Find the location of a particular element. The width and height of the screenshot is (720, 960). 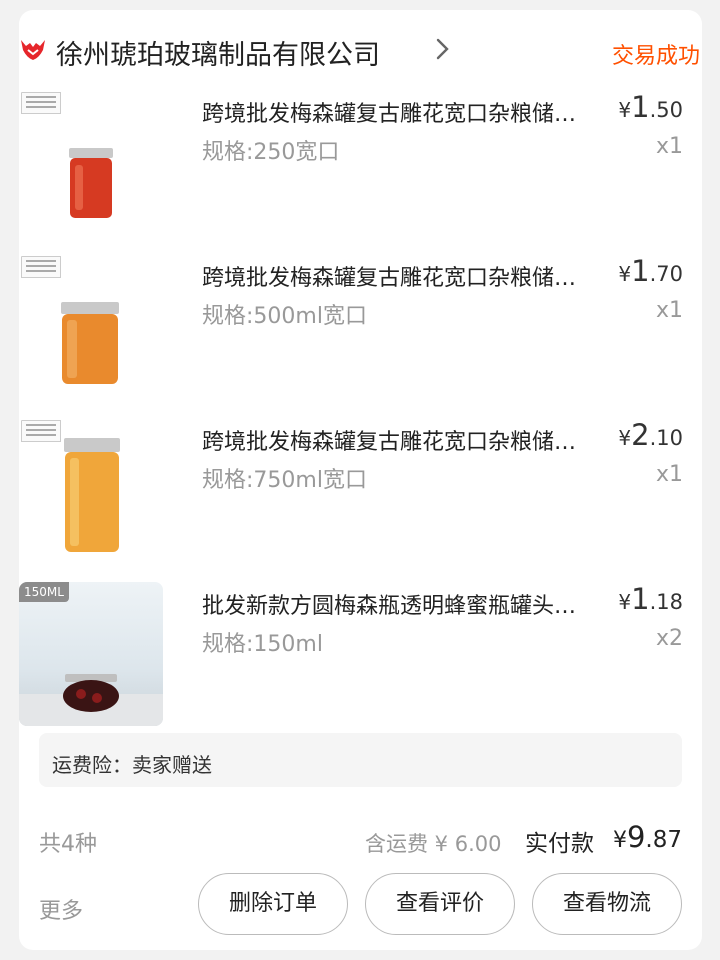

delete-order-button: 删除订单 is located at coordinates (273, 904).